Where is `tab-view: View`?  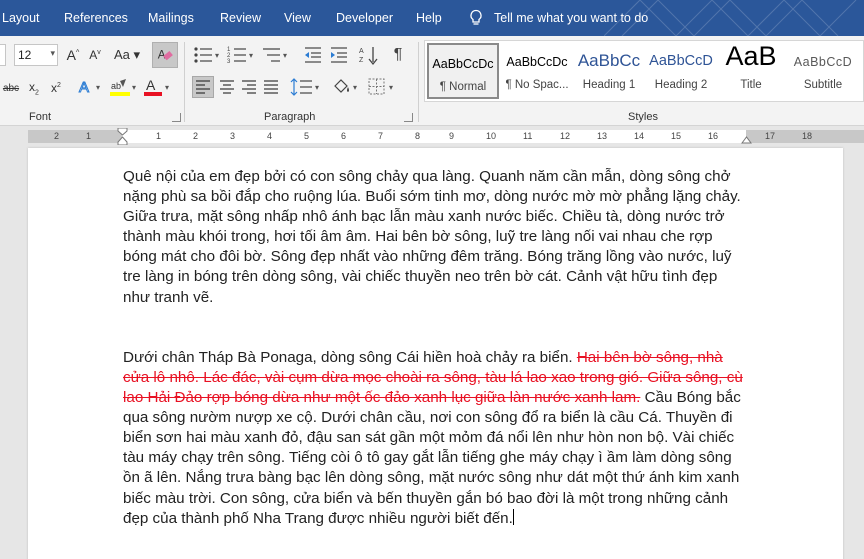
tab-view: View is located at coordinates (297, 18).